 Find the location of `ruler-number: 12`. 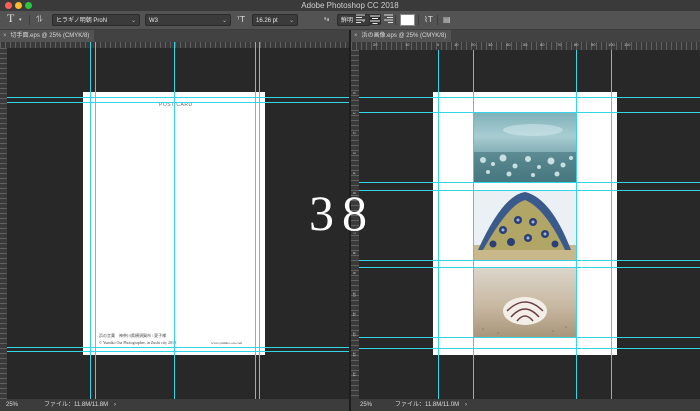

ruler-number: 12 is located at coordinates (354, 334).